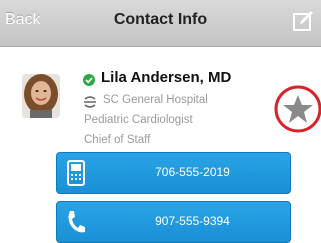 The image size is (321, 243). What do you see at coordinates (155, 100) in the screenshot?
I see `hospital-name: SC General Hospital` at bounding box center [155, 100].